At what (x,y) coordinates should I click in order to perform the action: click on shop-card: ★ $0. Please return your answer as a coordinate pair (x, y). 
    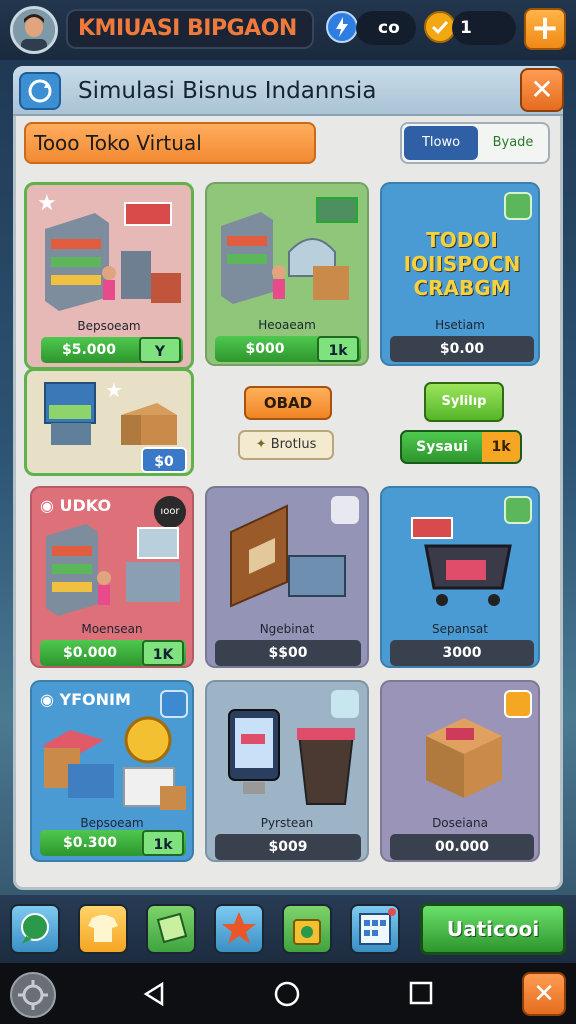
    Looking at the image, I should click on (109, 422).